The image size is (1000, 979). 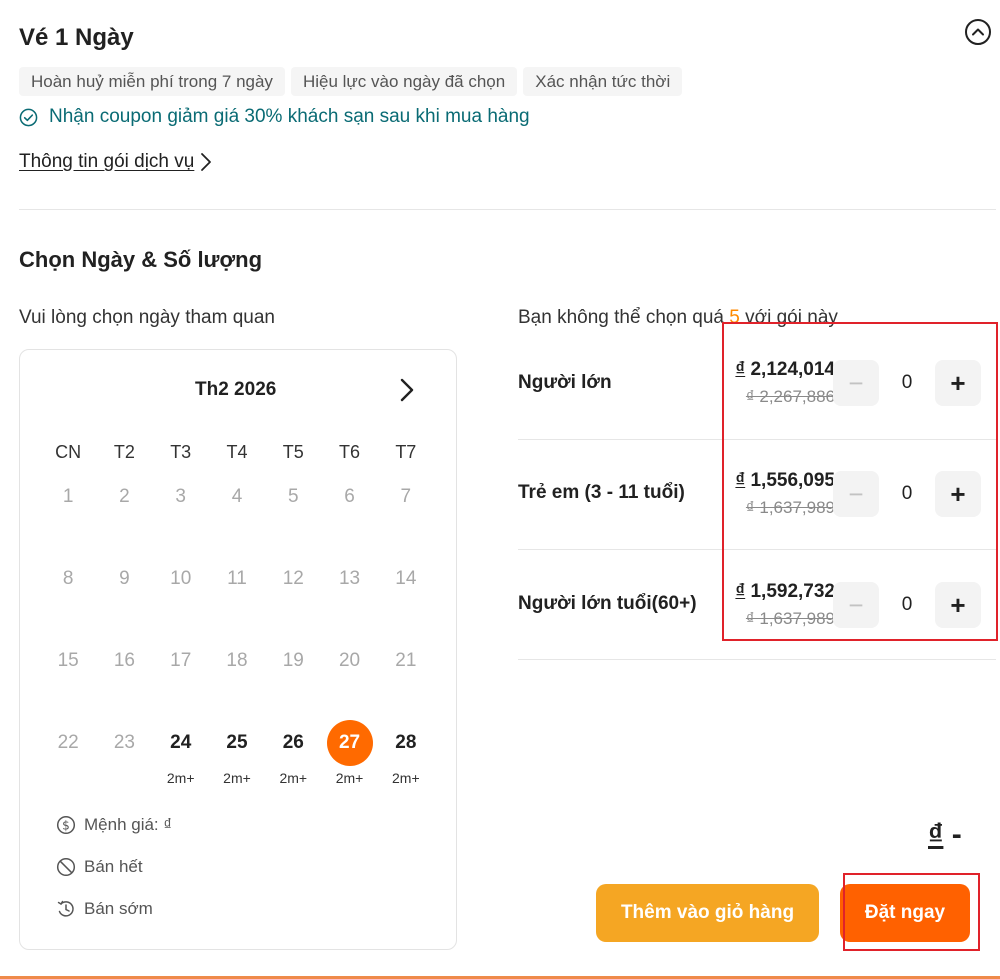 What do you see at coordinates (68, 742) in the screenshot?
I see `day-number: 22` at bounding box center [68, 742].